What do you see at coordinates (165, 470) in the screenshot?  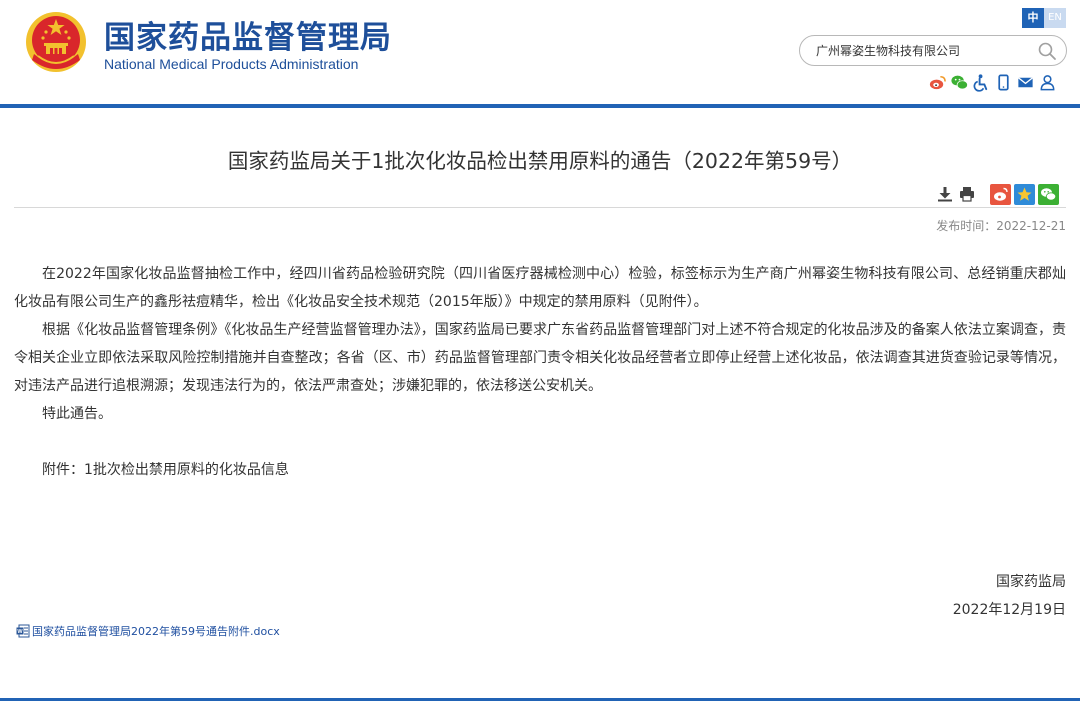 I see `attachment-description: 附件：1批次检出禁用原料的化妆品信息` at bounding box center [165, 470].